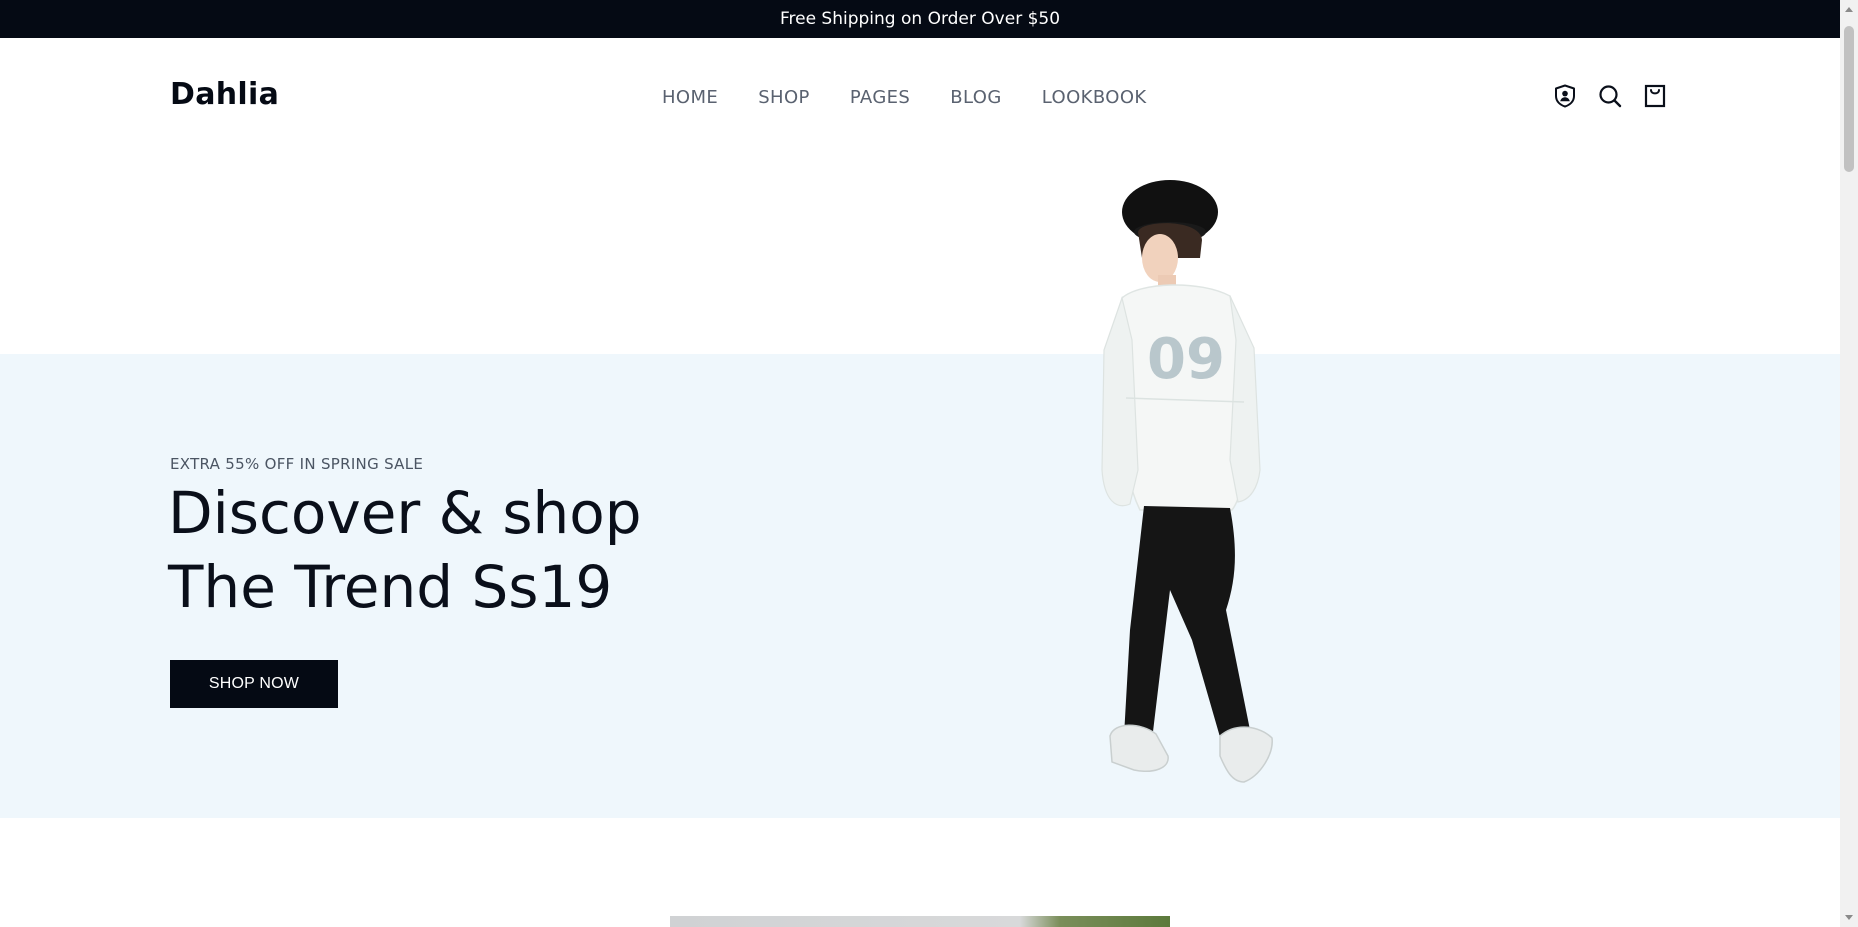 The height and width of the screenshot is (927, 1858). What do you see at coordinates (784, 97) in the screenshot?
I see `nav-item-shop: SHOP` at bounding box center [784, 97].